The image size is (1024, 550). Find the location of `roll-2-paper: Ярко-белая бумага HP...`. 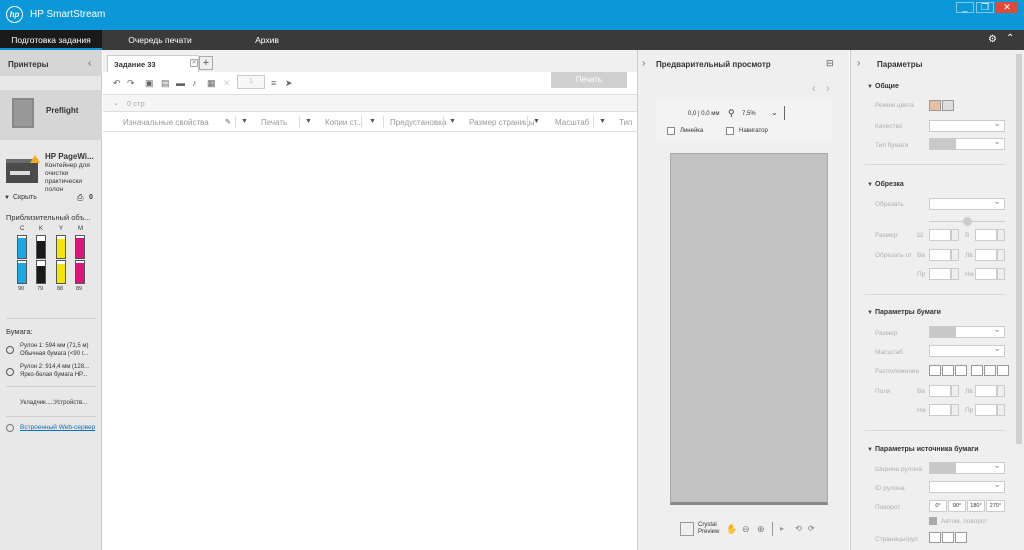

roll-2-paper: Ярко-белая бумага HP... is located at coordinates (53, 375).